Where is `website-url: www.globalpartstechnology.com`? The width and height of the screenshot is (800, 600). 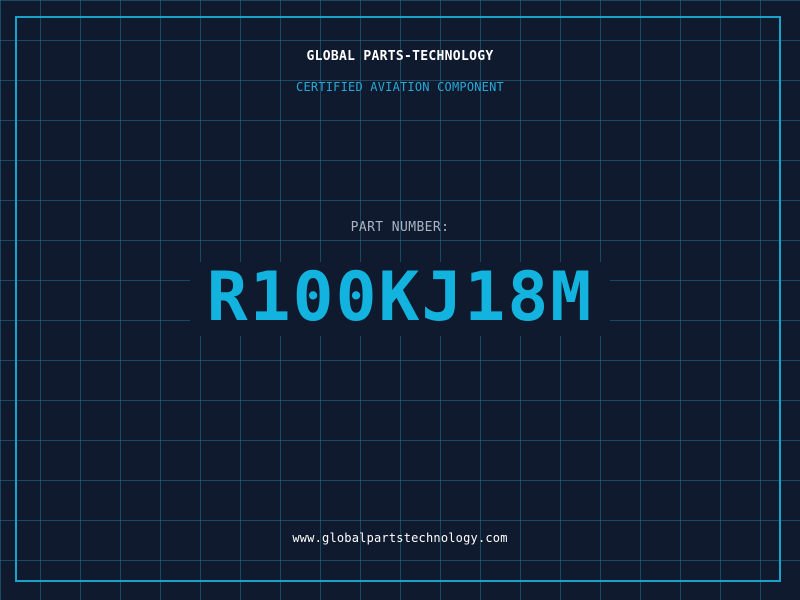
website-url: www.globalpartstechnology.com is located at coordinates (400, 538).